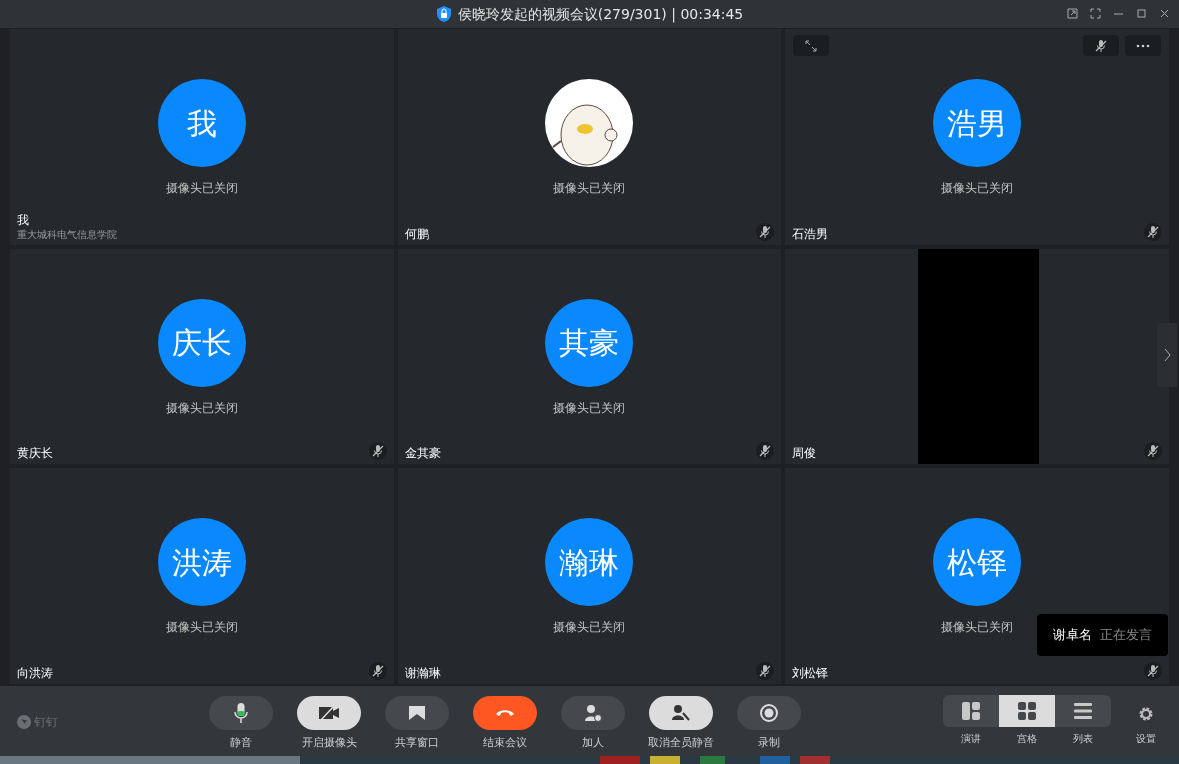  Describe the element at coordinates (804, 453) in the screenshot. I see `participant-name: 周俊` at that location.